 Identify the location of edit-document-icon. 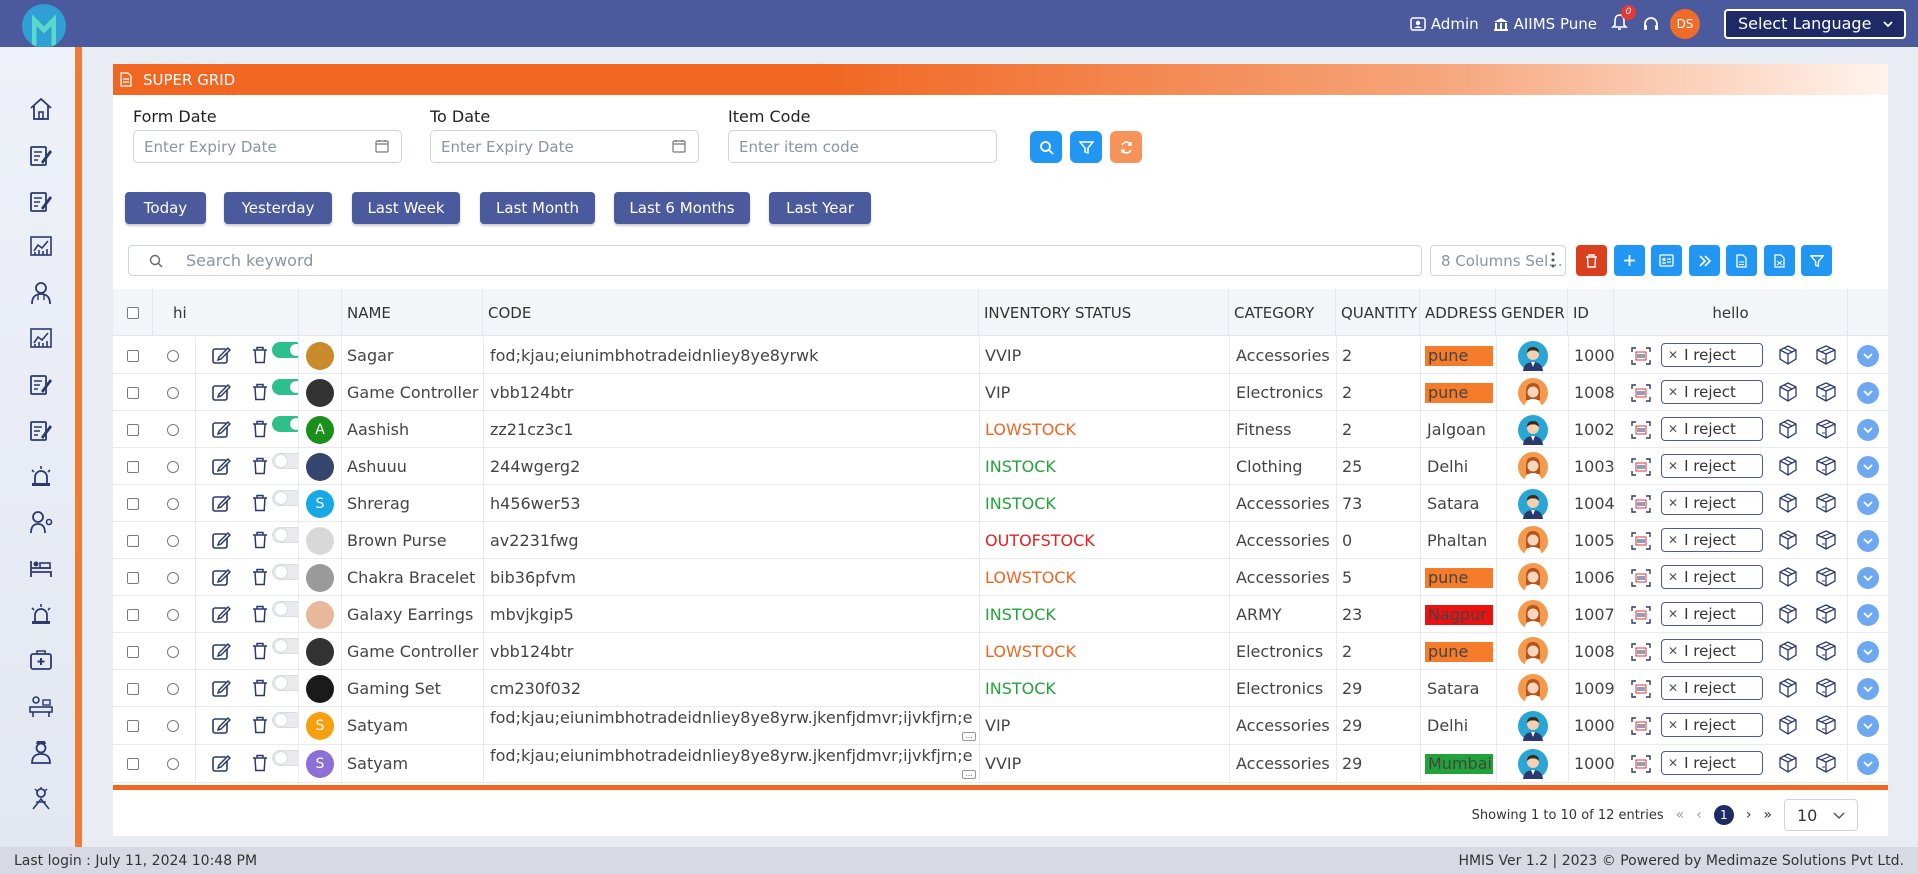
(41, 155).